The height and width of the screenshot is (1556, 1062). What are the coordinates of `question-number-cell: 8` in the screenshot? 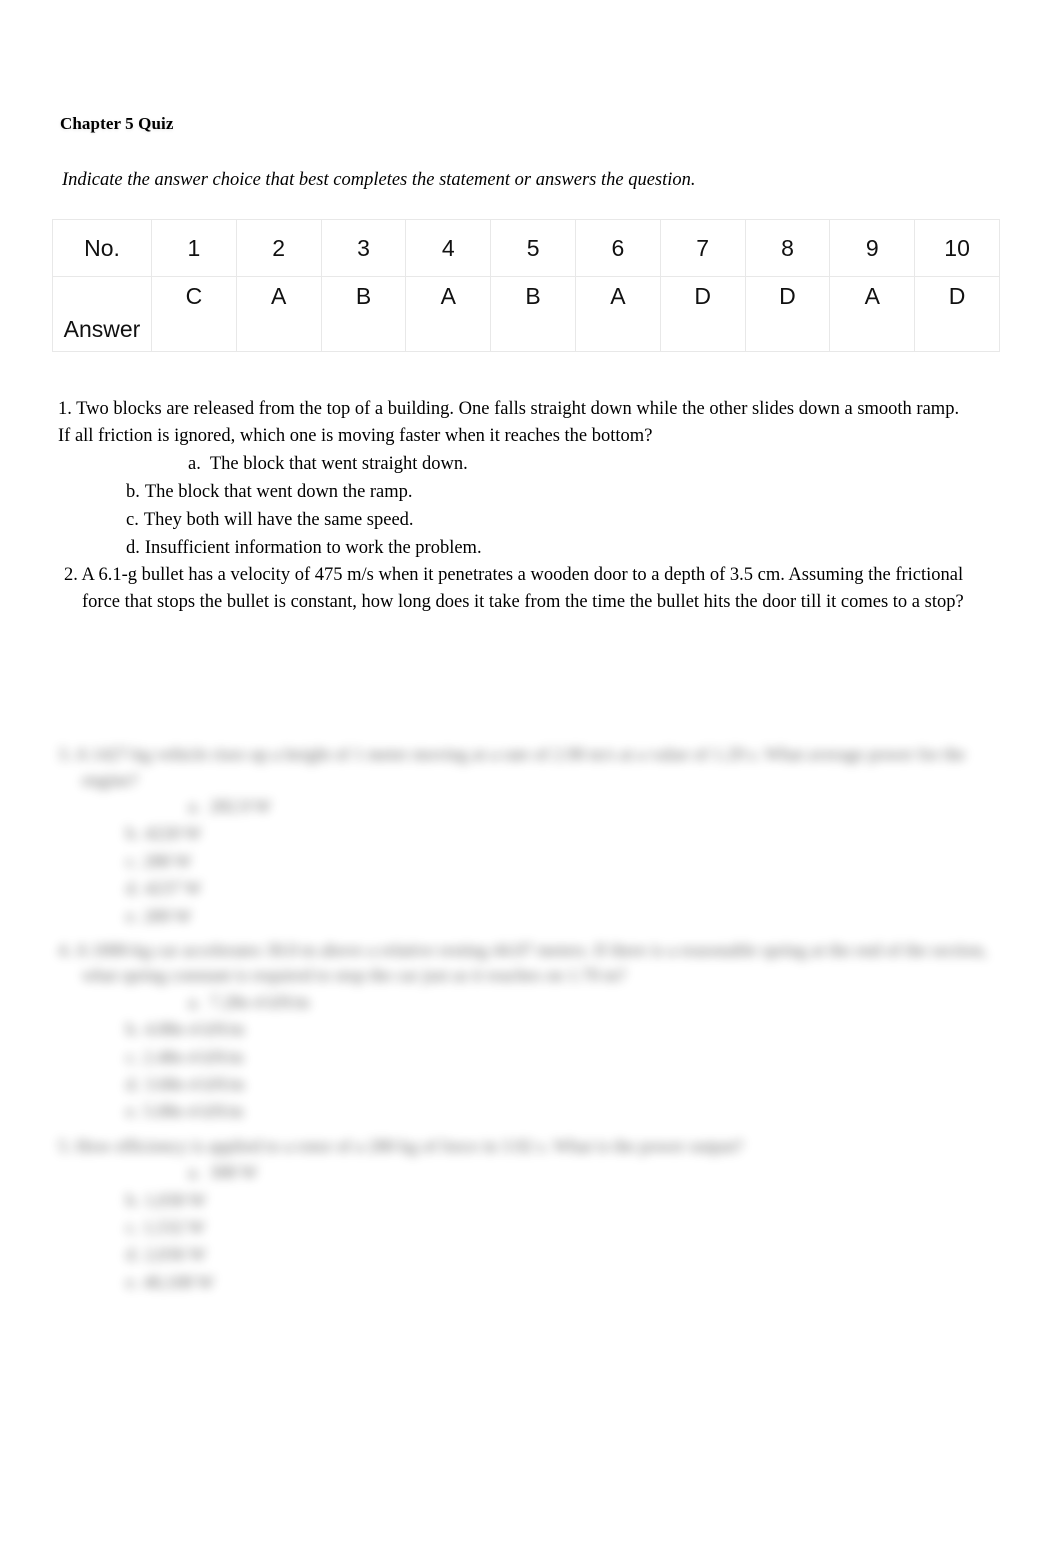 It's located at (787, 248).